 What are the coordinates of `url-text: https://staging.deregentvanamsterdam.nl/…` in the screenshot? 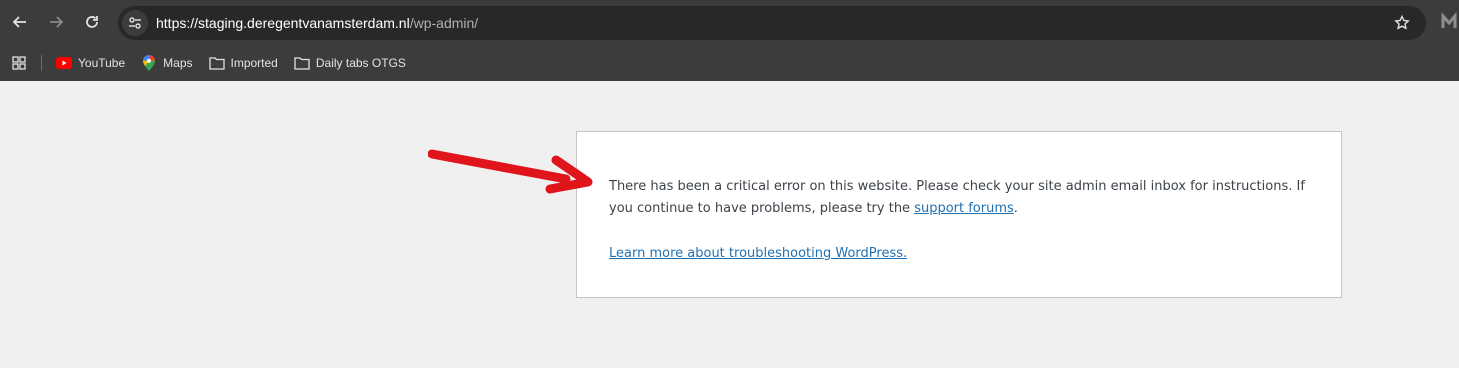 It's located at (317, 23).